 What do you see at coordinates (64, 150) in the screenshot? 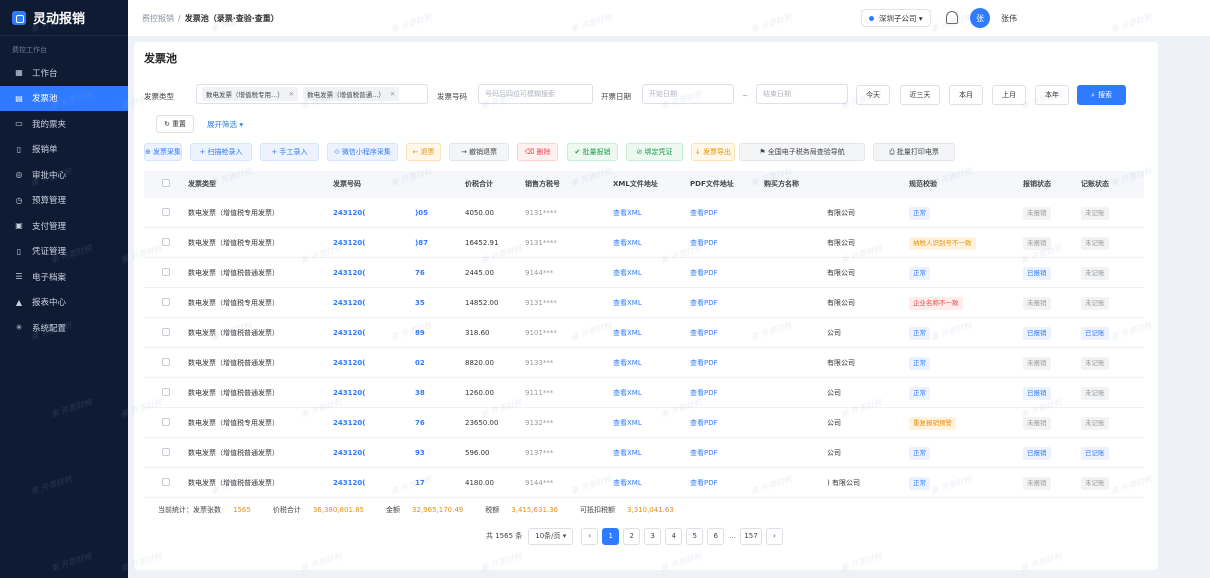
I see `sidebar-item-expense-report: ▯ 报销单` at bounding box center [64, 150].